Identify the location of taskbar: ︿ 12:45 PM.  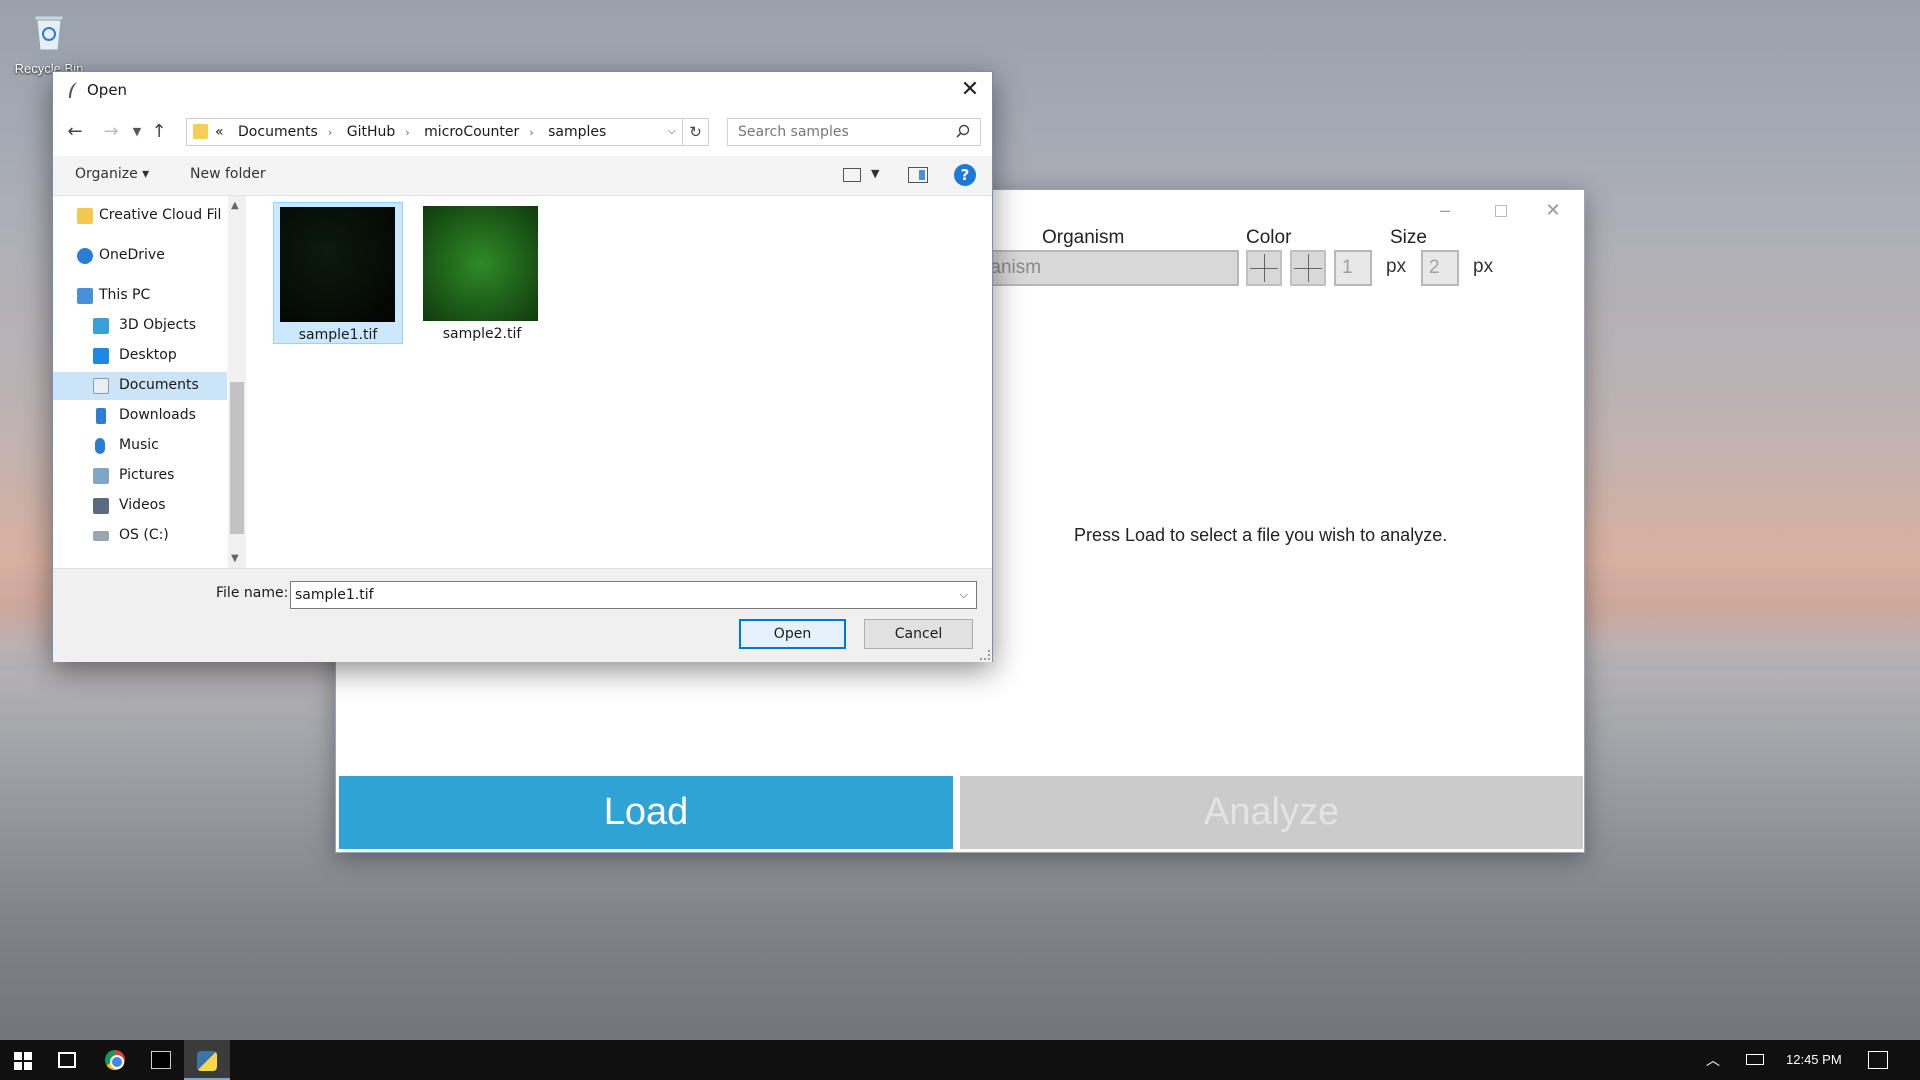
(960, 1060).